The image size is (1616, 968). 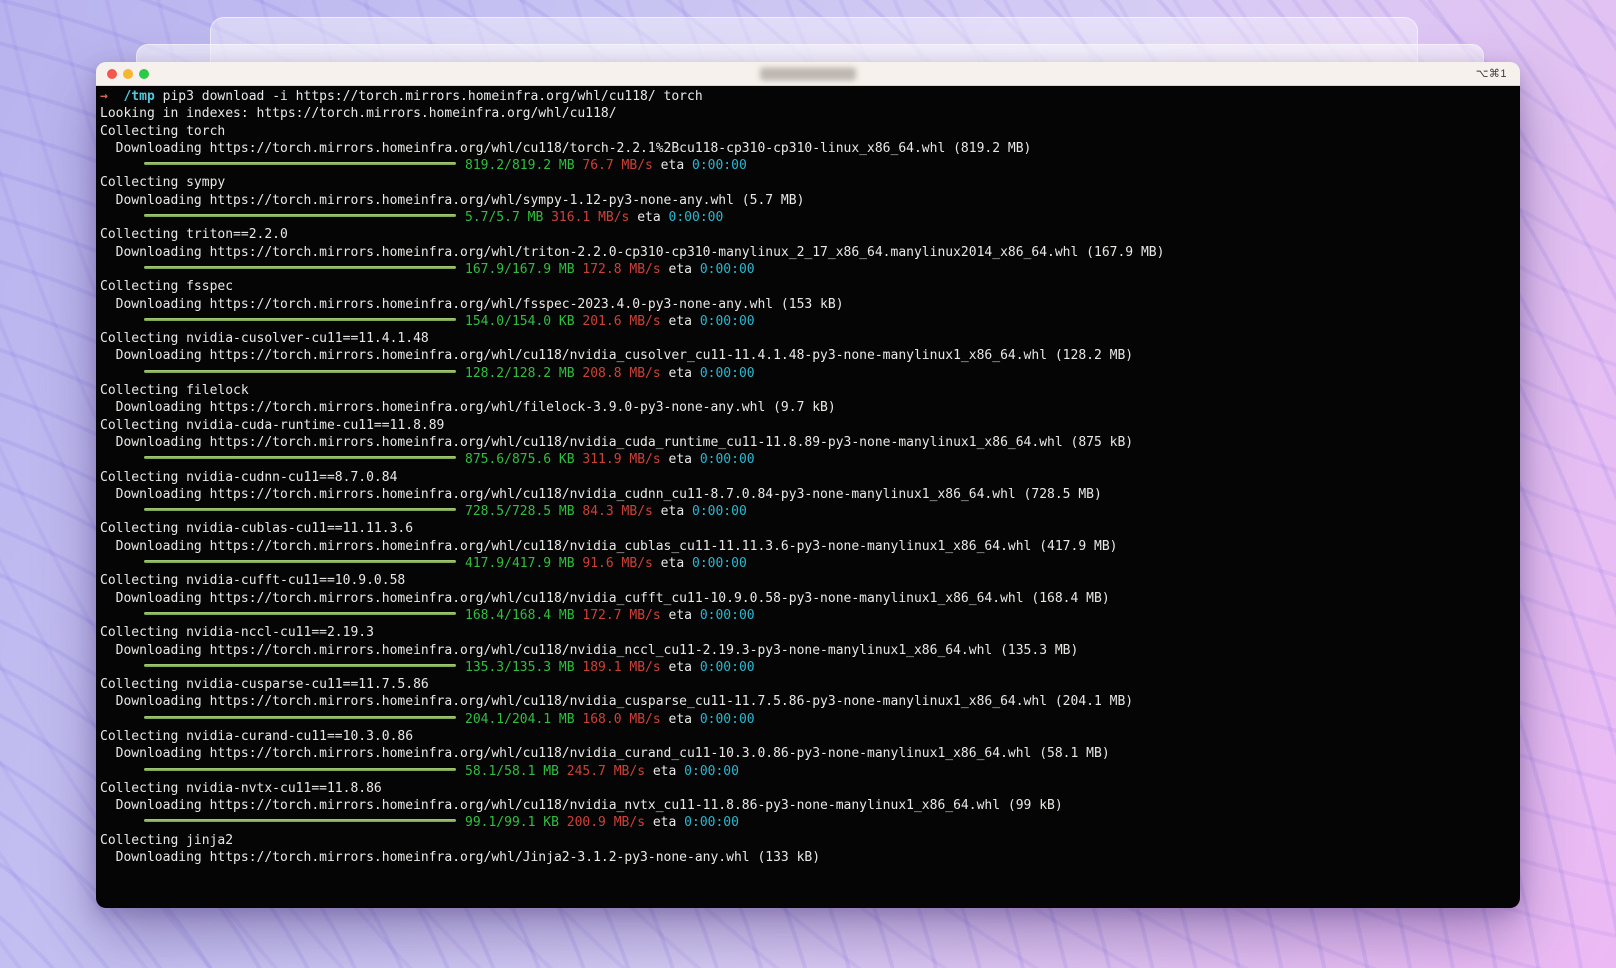 I want to click on progress-line: 5.7/5.7 MB 316.1 MB/s eta 0:00:00, so click(x=810, y=217).